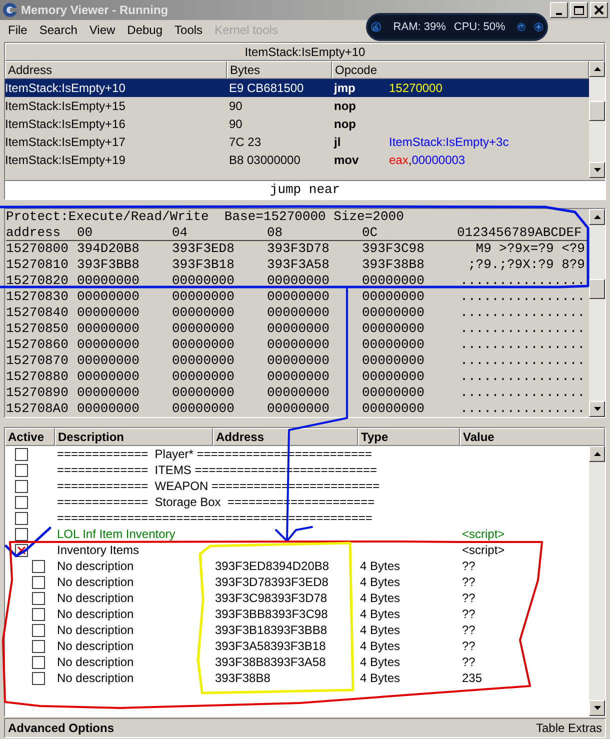 The width and height of the screenshot is (610, 739). What do you see at coordinates (297, 142) in the screenshot?
I see `disassembly-row: ItemStack:IsEmpty+17 7C 23 jl ItemStack:IsEmpty+3c` at bounding box center [297, 142].